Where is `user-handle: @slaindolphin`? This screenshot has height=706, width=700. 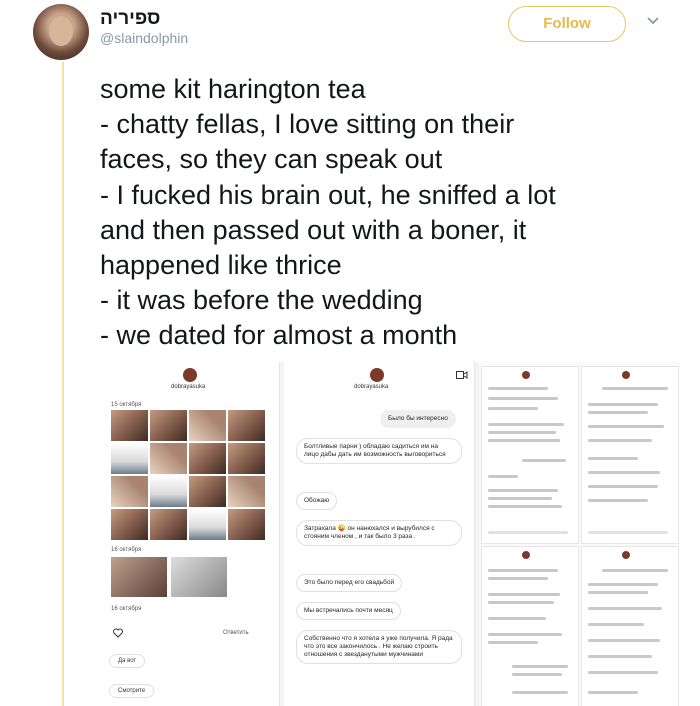 user-handle: @slaindolphin is located at coordinates (144, 38).